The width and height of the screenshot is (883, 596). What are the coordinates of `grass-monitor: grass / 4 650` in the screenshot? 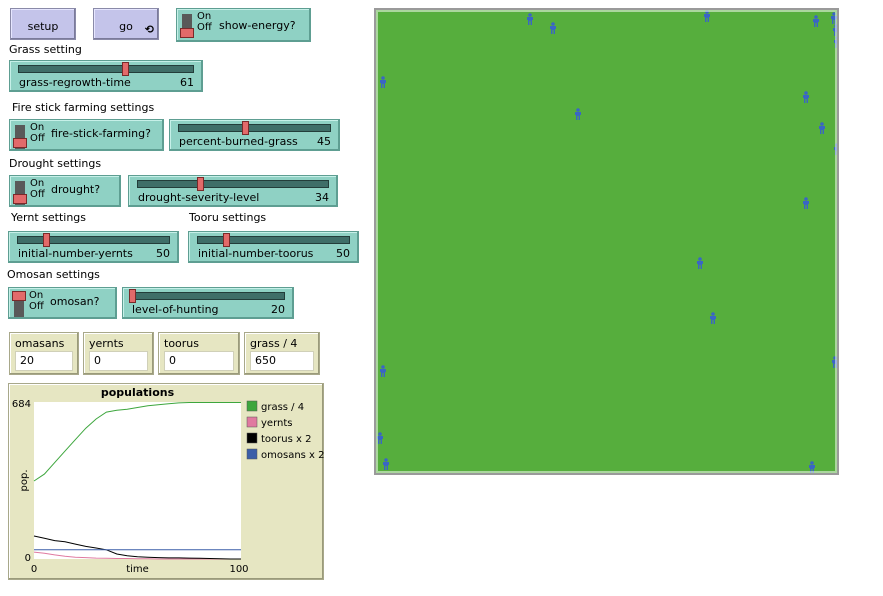 It's located at (282, 353).